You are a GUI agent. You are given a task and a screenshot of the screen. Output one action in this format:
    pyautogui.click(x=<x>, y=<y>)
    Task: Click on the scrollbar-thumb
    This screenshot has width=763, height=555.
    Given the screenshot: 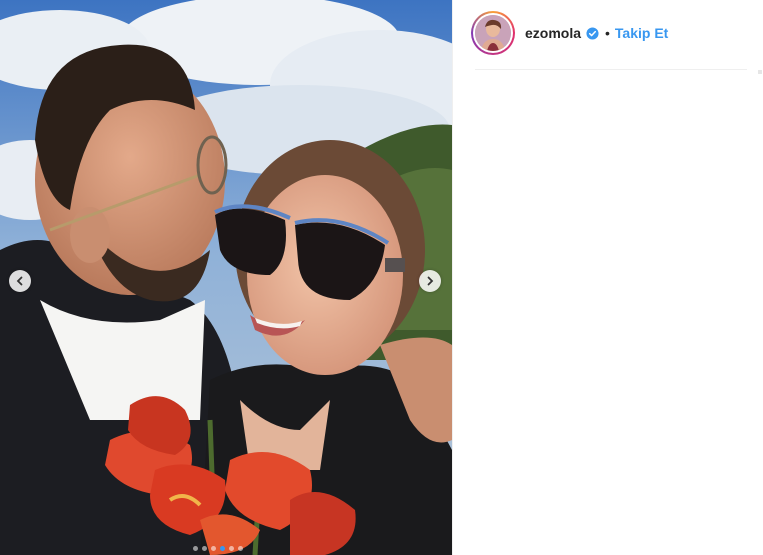 What is the action you would take?
    pyautogui.click(x=760, y=72)
    